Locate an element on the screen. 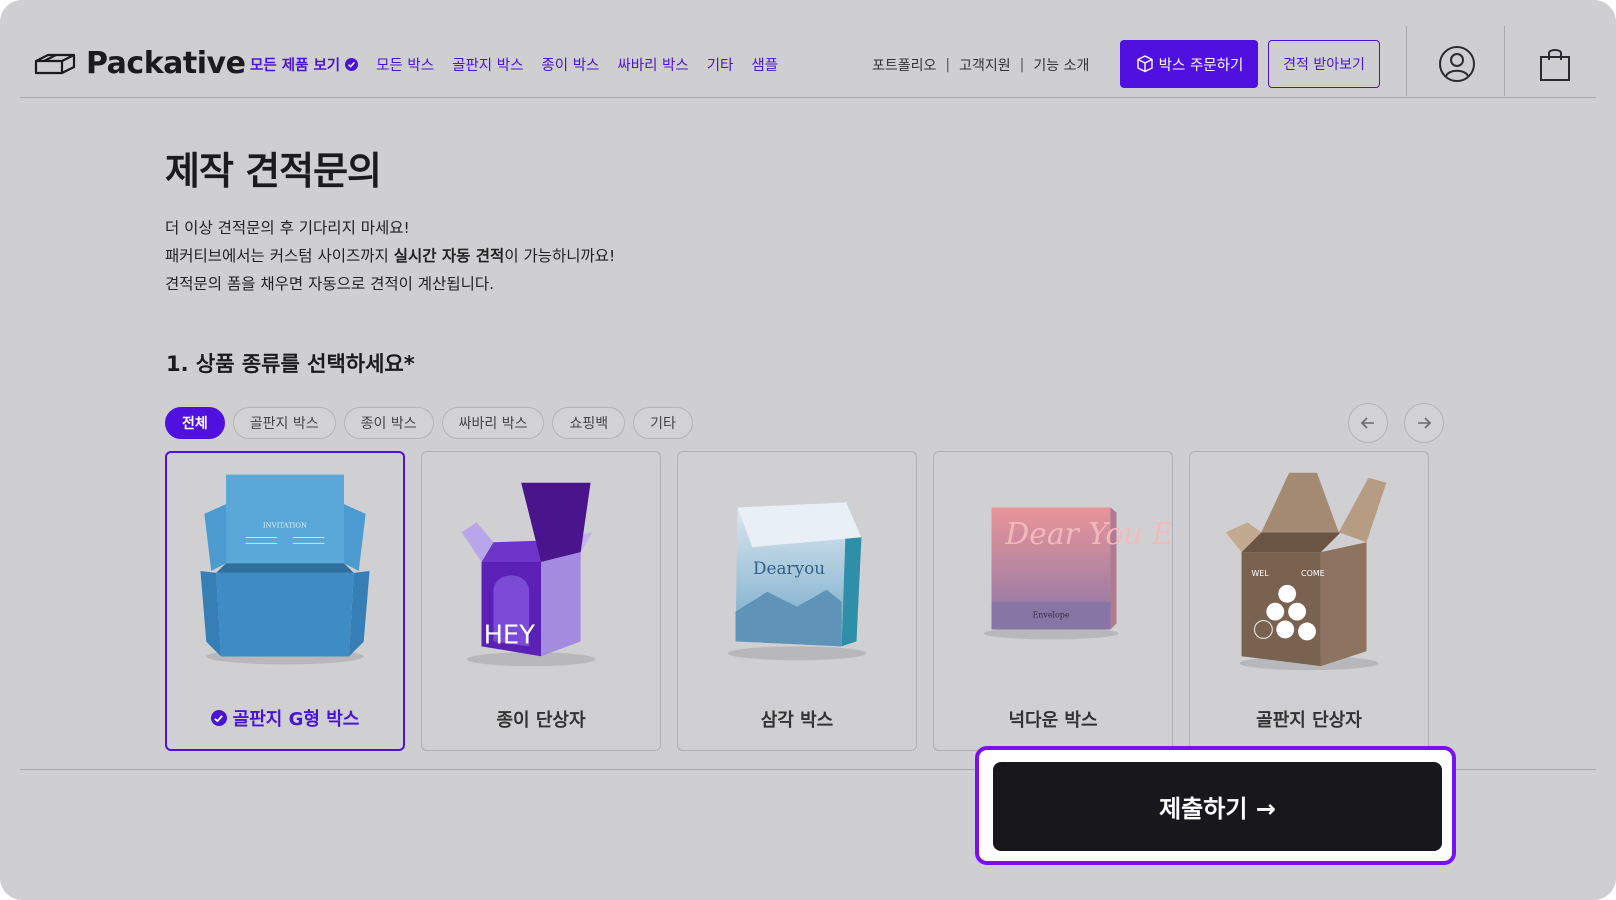  logo: Packative is located at coordinates (140, 63).